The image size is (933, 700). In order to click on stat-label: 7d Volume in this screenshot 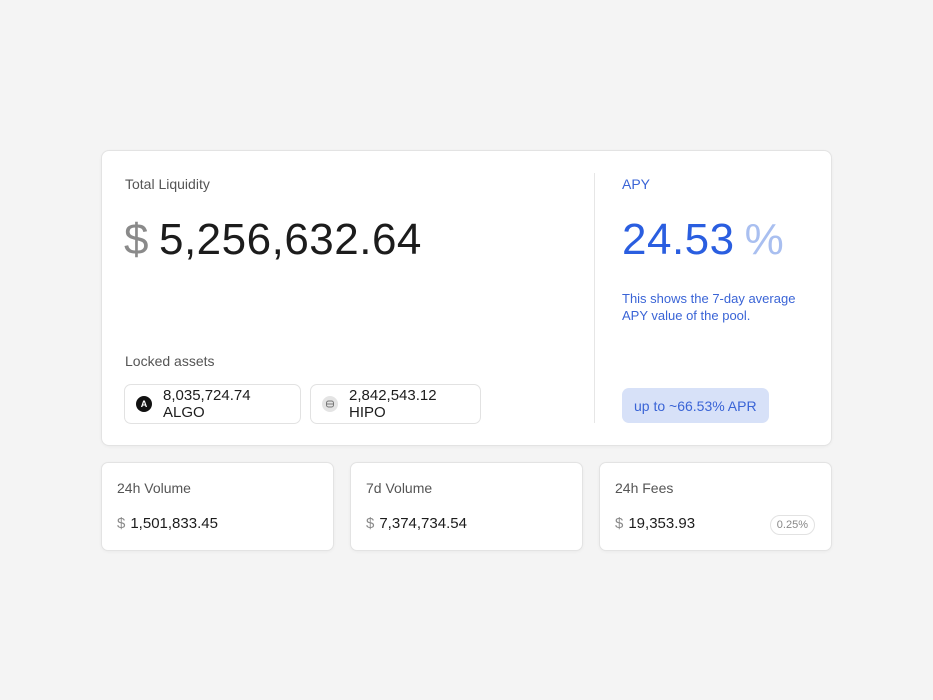, I will do `click(399, 488)`.